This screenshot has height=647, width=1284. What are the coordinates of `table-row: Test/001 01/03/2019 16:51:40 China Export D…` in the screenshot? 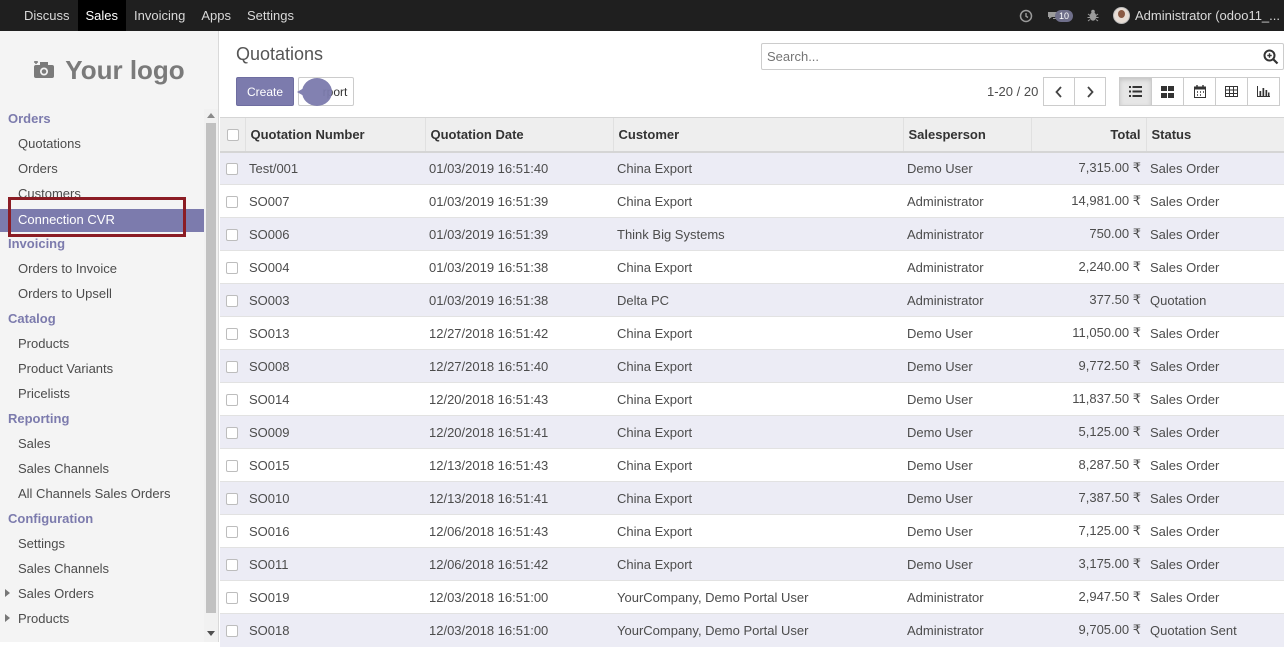 It's located at (752, 168).